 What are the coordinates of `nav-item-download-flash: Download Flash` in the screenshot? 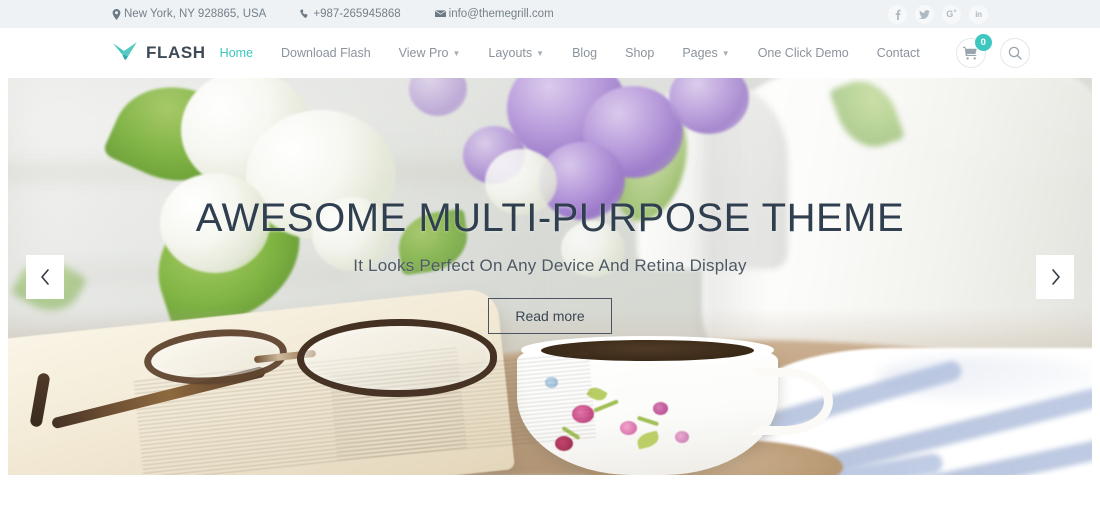 It's located at (326, 53).